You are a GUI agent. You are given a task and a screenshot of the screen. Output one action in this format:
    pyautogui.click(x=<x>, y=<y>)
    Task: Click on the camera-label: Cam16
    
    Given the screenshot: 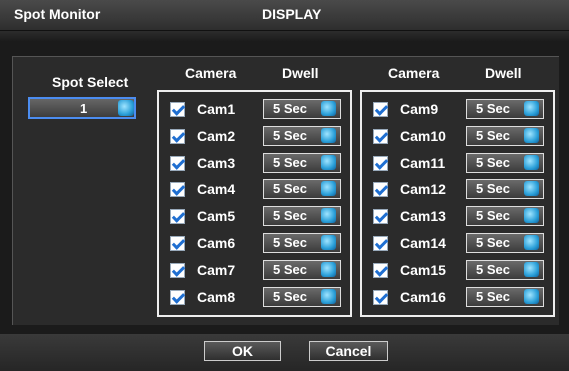 What is the action you would take?
    pyautogui.click(x=423, y=296)
    